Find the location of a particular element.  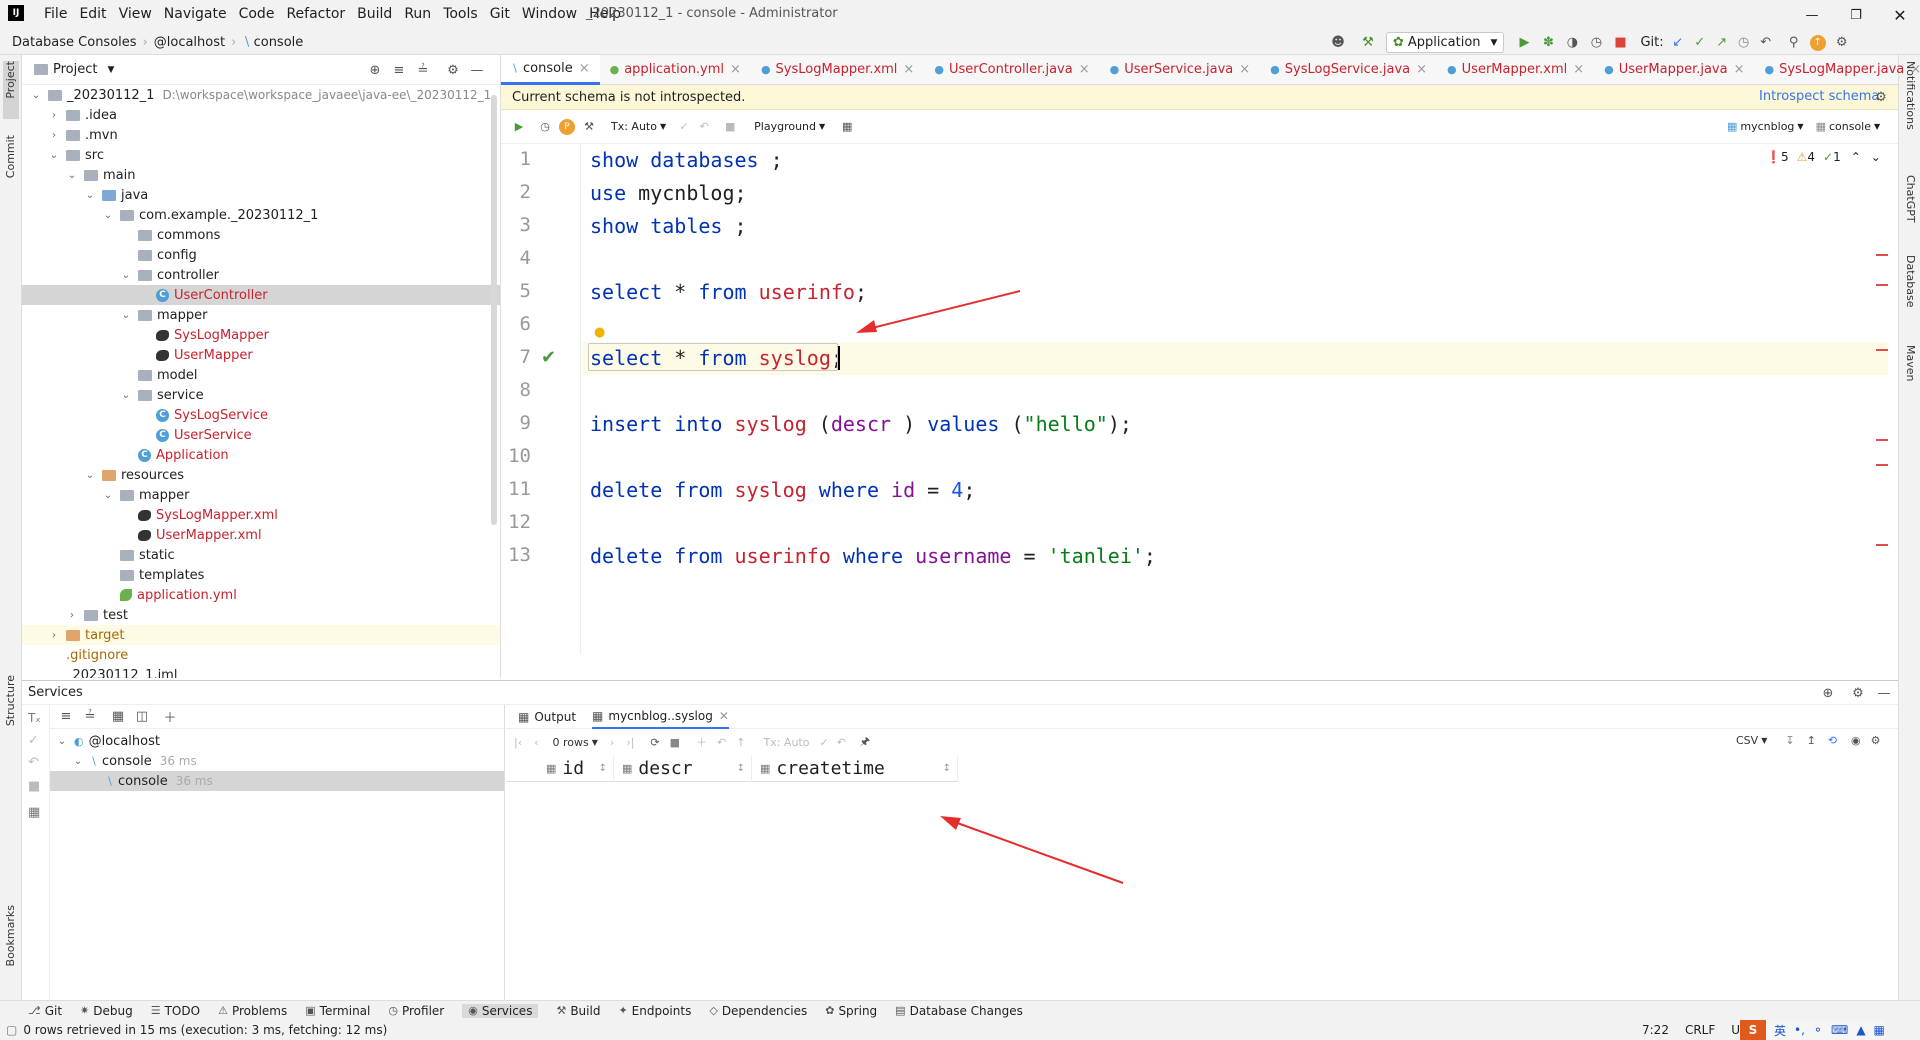

tool-window-endpoints: ✦ Endpoints is located at coordinates (654, 1011).